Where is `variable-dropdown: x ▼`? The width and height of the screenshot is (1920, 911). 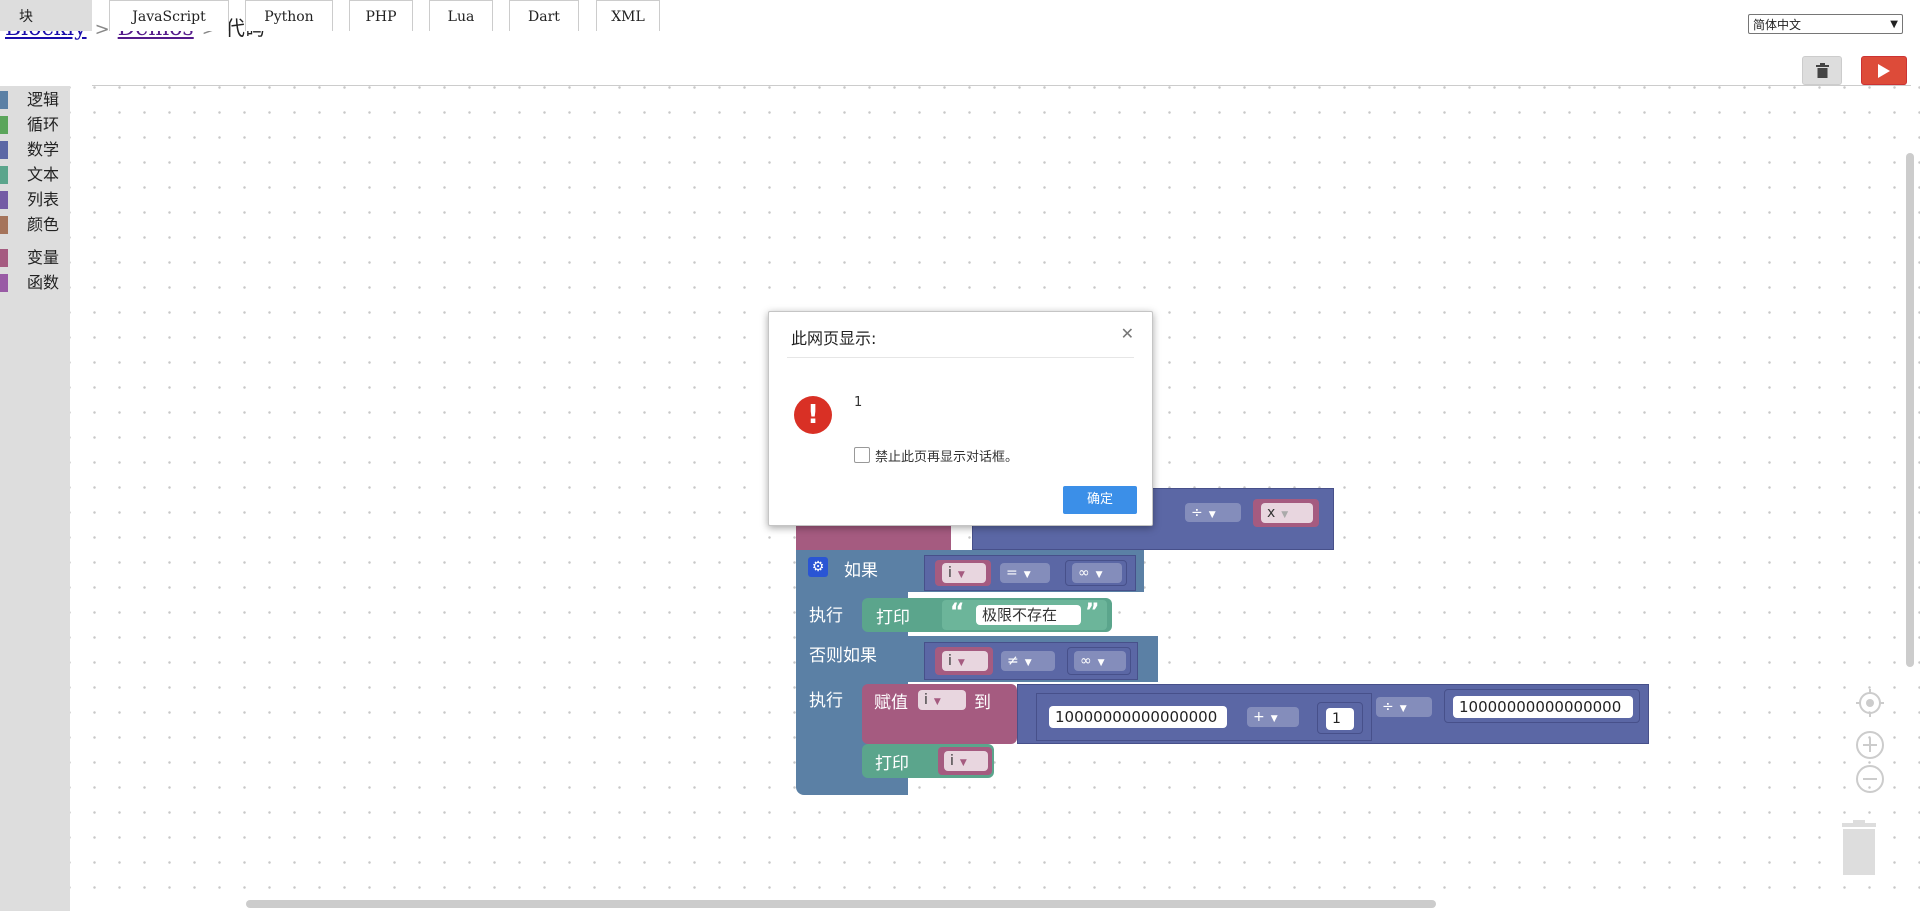
variable-dropdown: x ▼ is located at coordinates (1287, 513).